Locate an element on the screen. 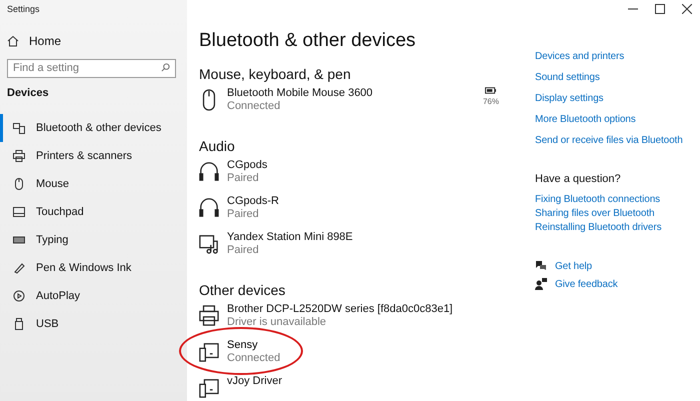 The image size is (700, 401). usb-icon is located at coordinates (19, 324).